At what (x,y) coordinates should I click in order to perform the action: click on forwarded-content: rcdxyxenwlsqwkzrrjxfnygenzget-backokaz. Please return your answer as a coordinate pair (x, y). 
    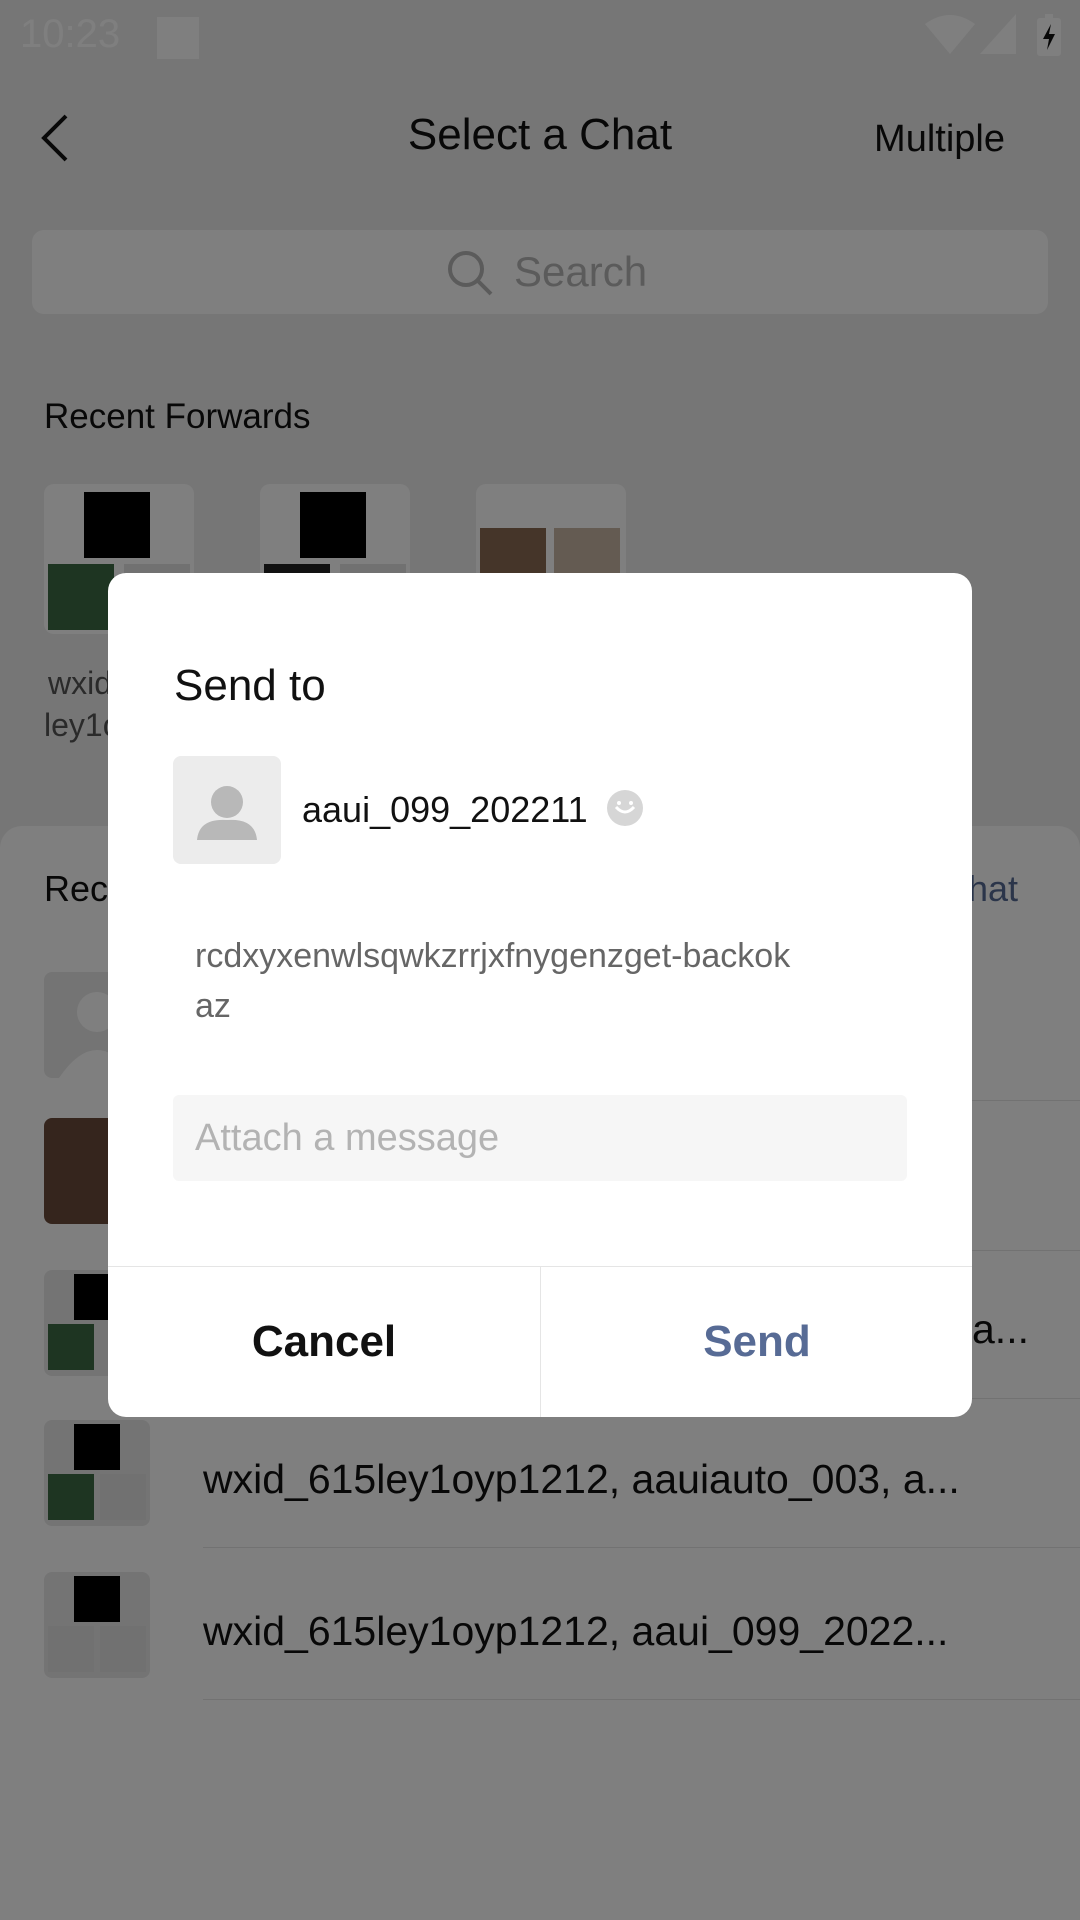
    Looking at the image, I should click on (493, 981).